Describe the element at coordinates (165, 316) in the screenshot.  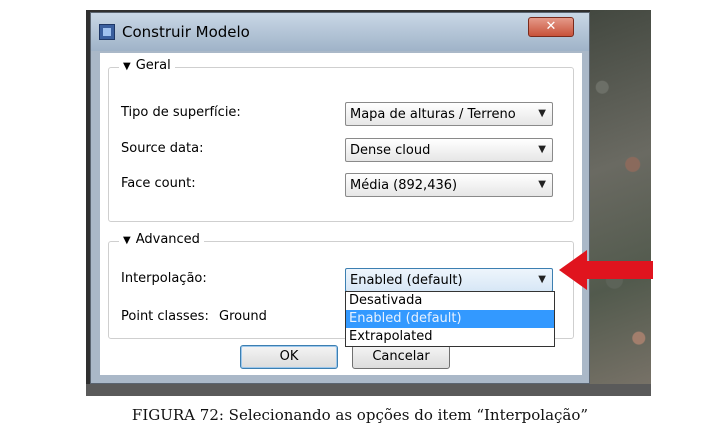
I see `point-classes-label: Point classes:` at that location.